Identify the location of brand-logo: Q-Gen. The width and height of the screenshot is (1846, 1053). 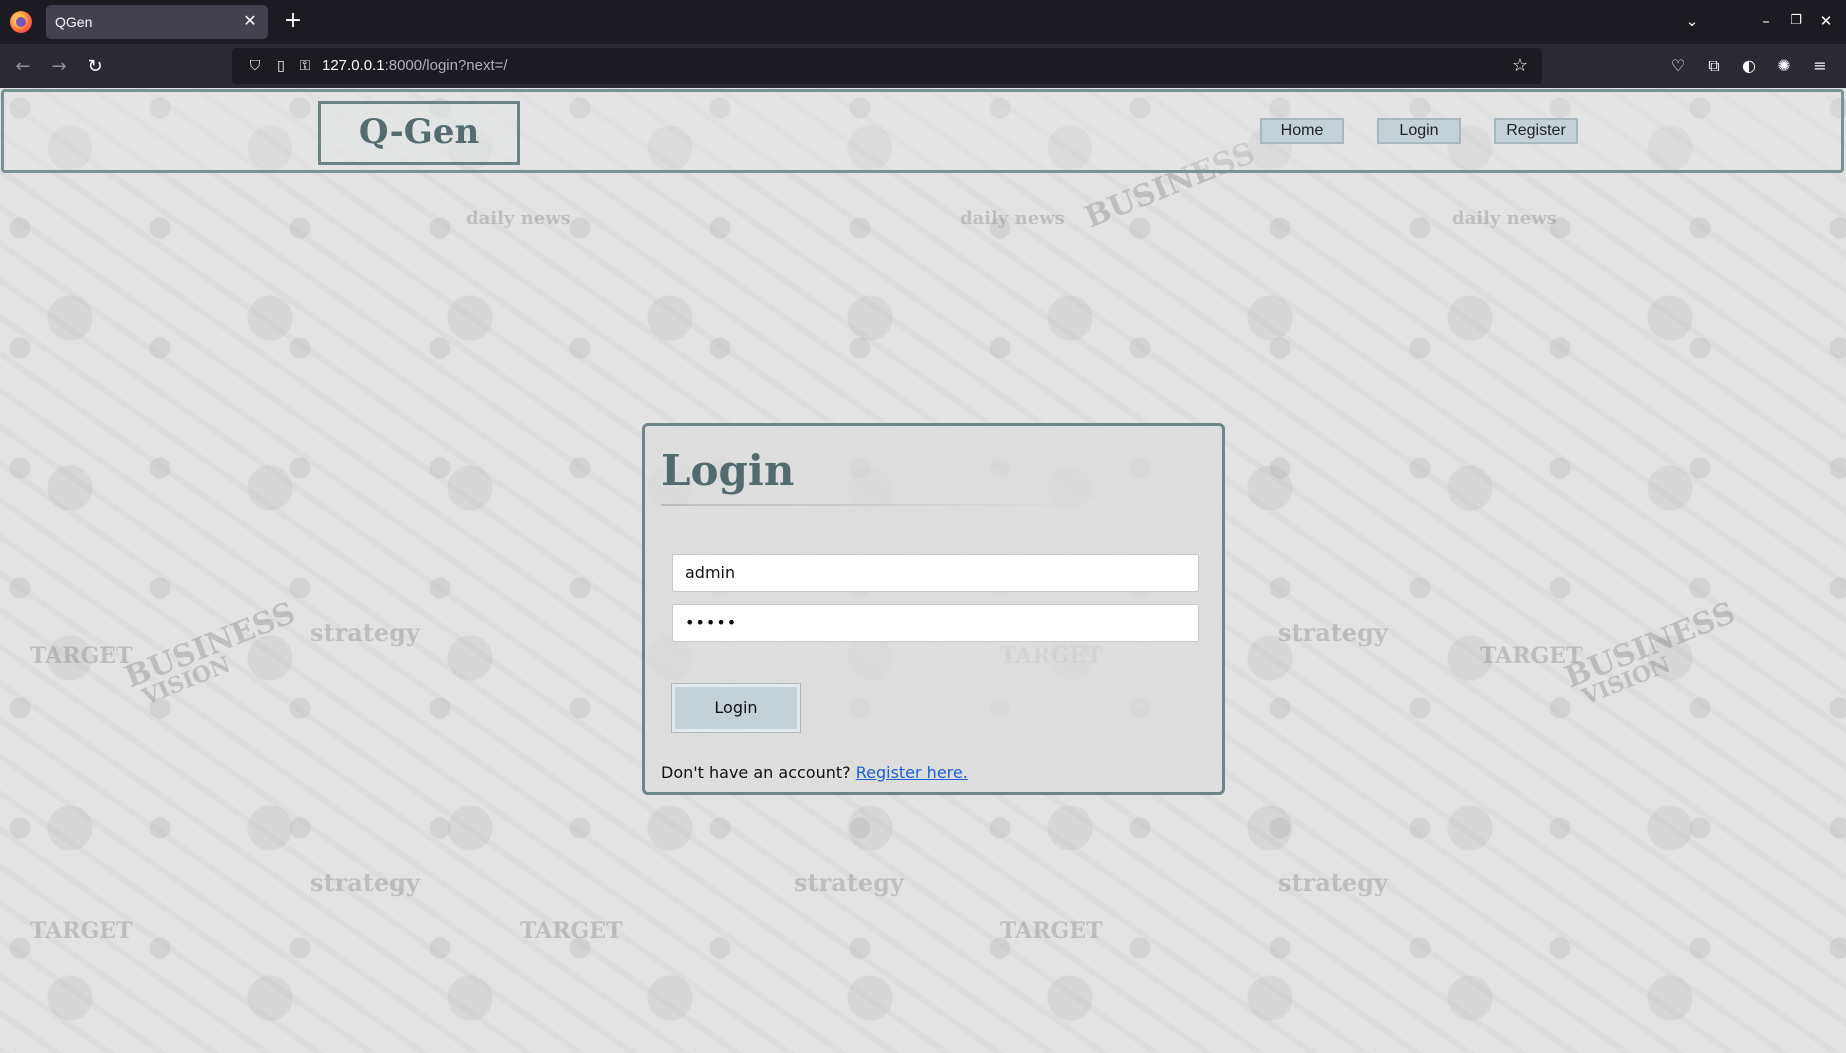
(419, 133).